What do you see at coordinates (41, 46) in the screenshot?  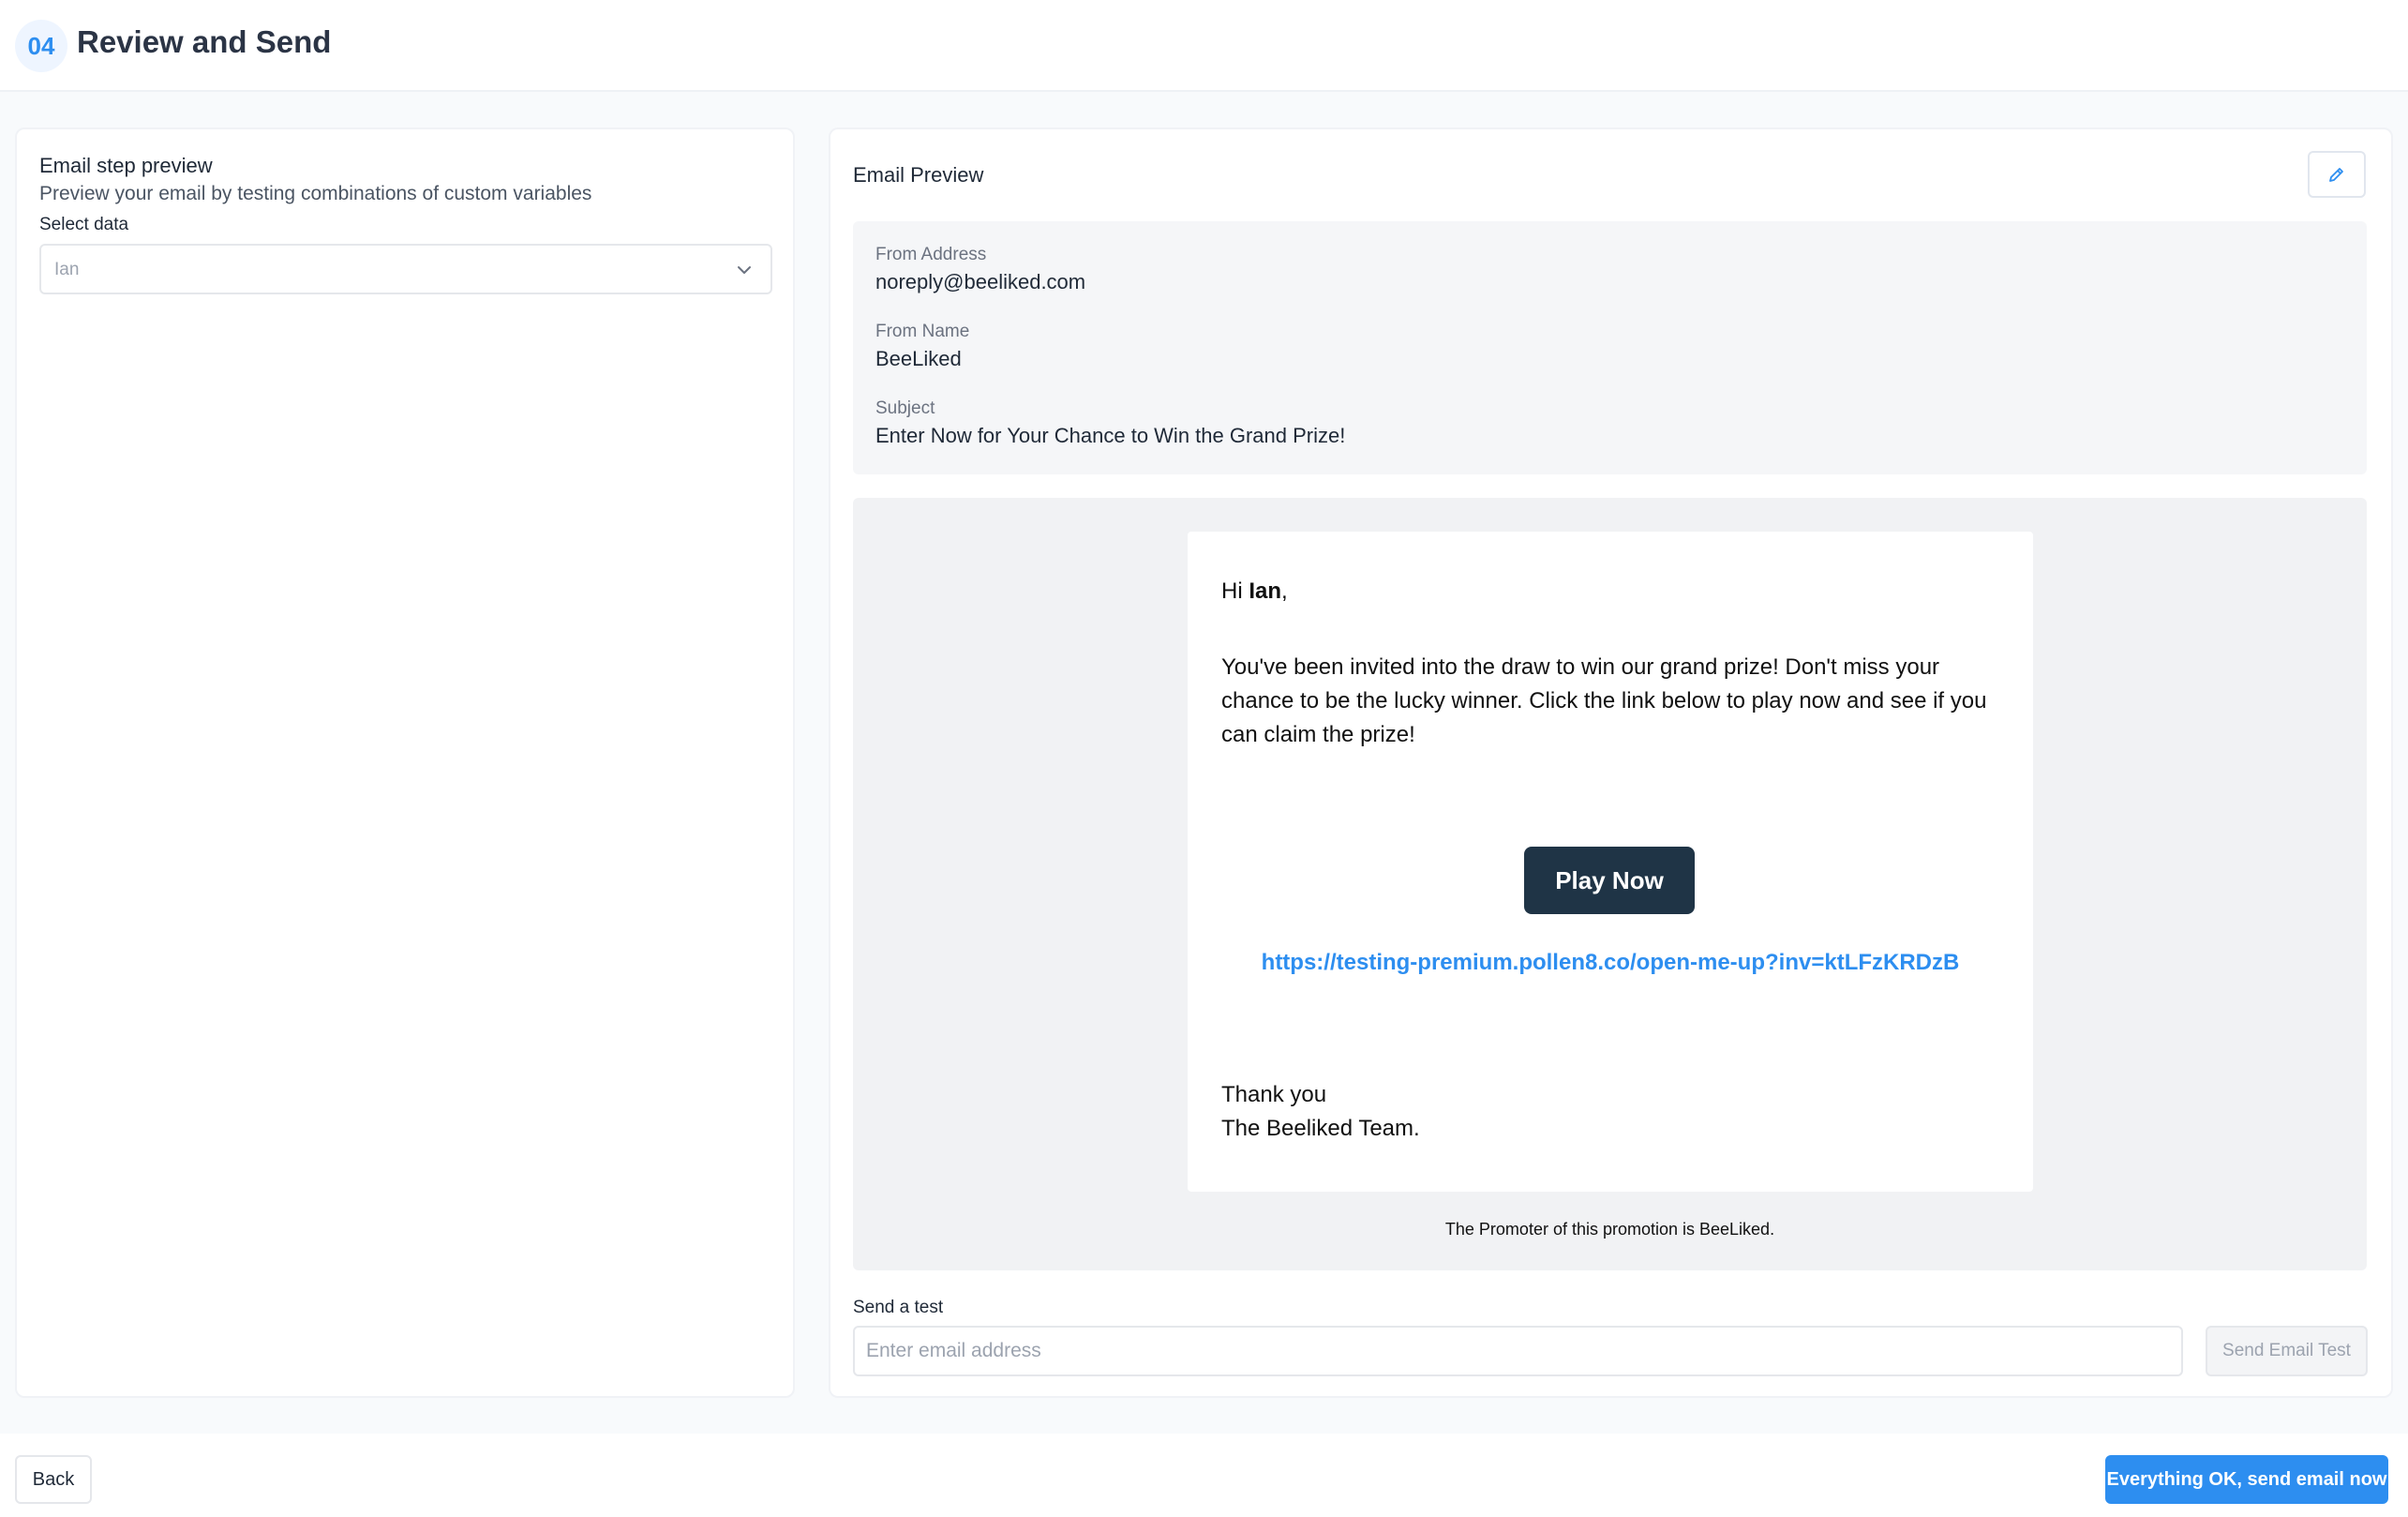 I see `step-number-badge: 04` at bounding box center [41, 46].